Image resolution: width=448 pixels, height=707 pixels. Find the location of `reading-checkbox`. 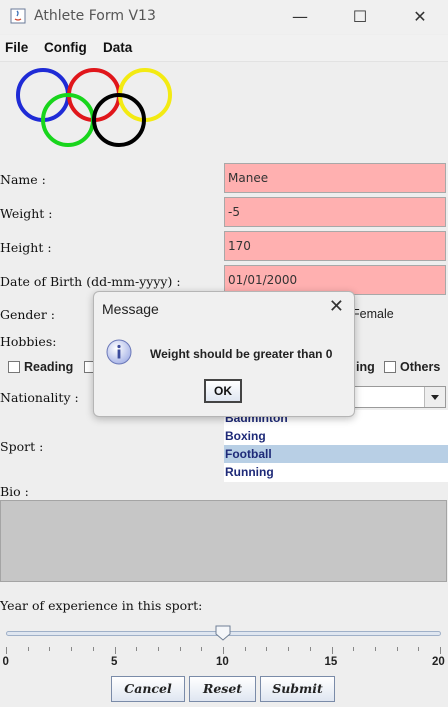

reading-checkbox is located at coordinates (14, 367).